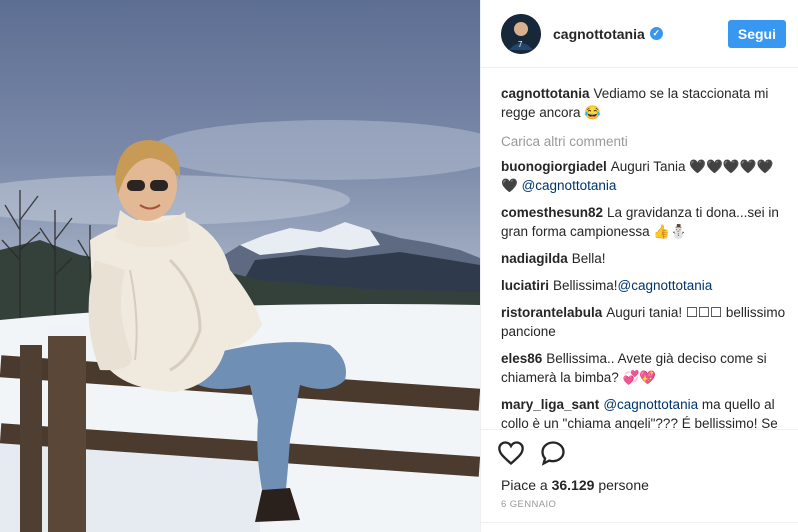 The width and height of the screenshot is (798, 532). I want to click on post-date: 6 GENNAIO, so click(639, 510).